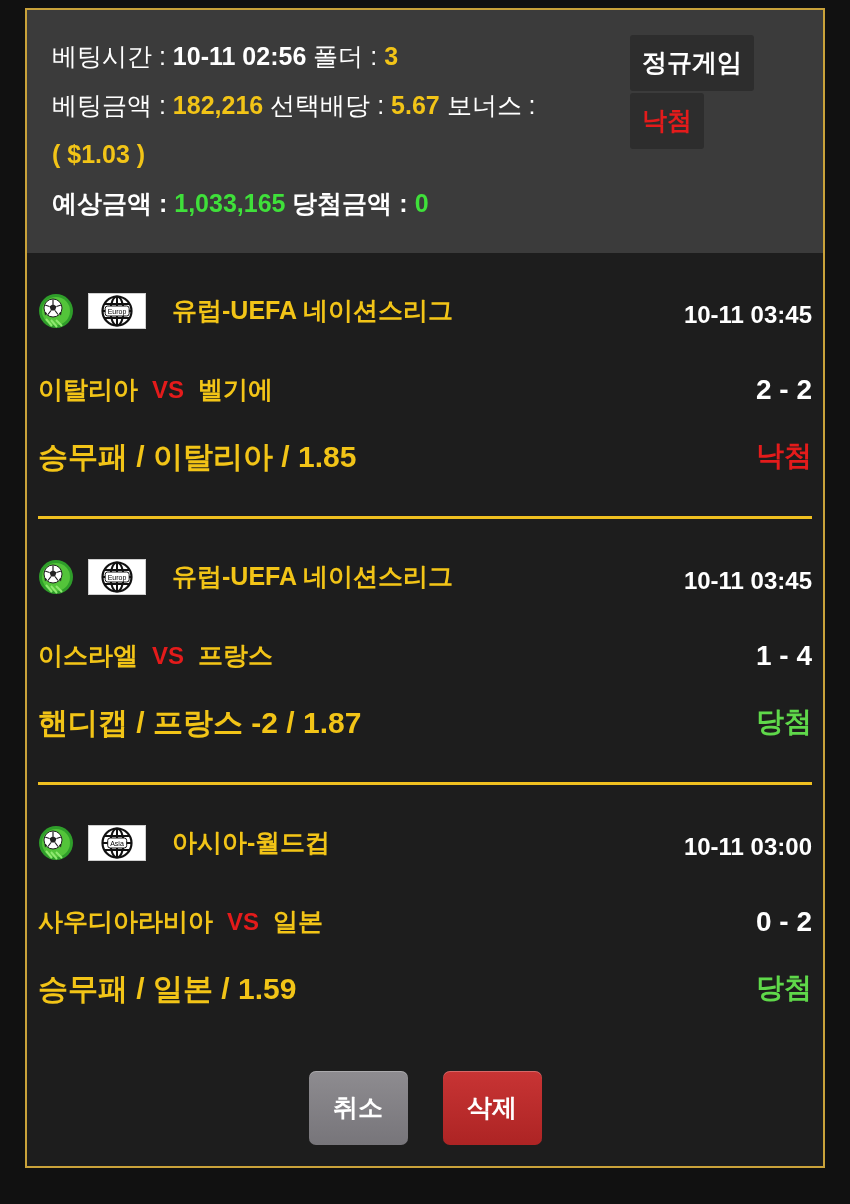 The height and width of the screenshot is (1204, 850). What do you see at coordinates (492, 1108) in the screenshot?
I see `delete-button: 삭제` at bounding box center [492, 1108].